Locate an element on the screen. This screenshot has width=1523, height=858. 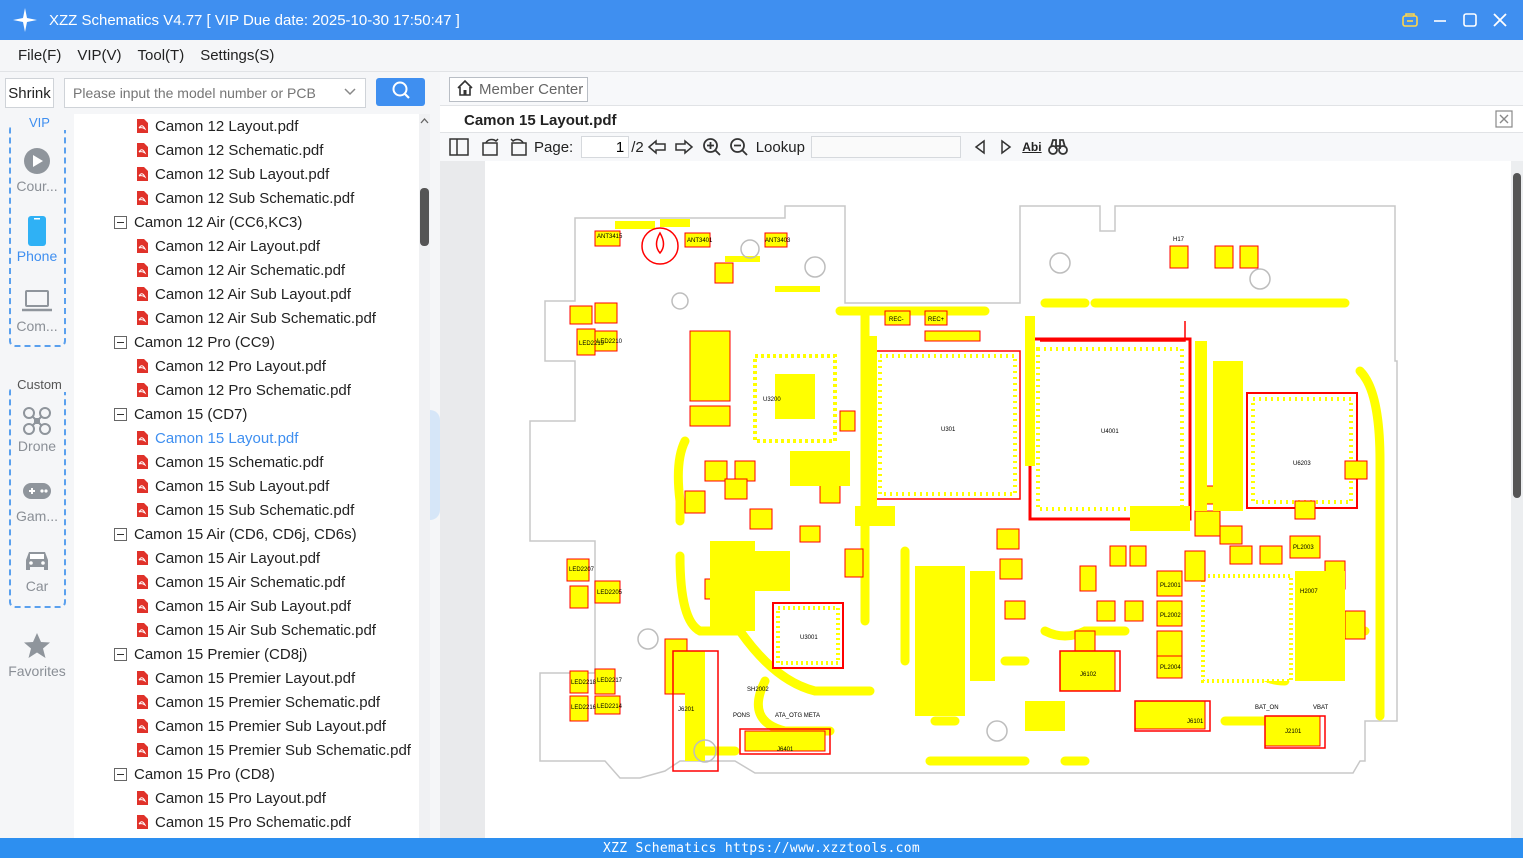
tree-file: Camon 12 Air Layout.pdf is located at coordinates (228, 246).